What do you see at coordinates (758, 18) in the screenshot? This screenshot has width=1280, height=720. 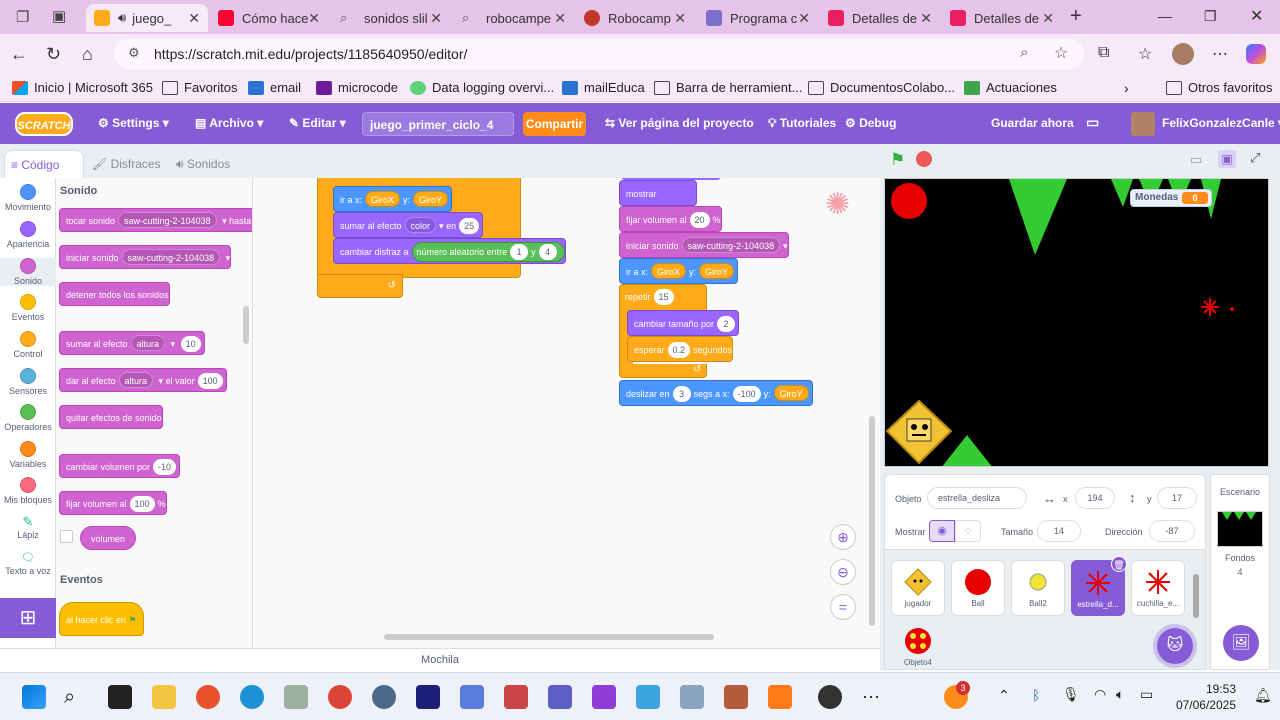 I see `tab-programa: Programa c ✕` at bounding box center [758, 18].